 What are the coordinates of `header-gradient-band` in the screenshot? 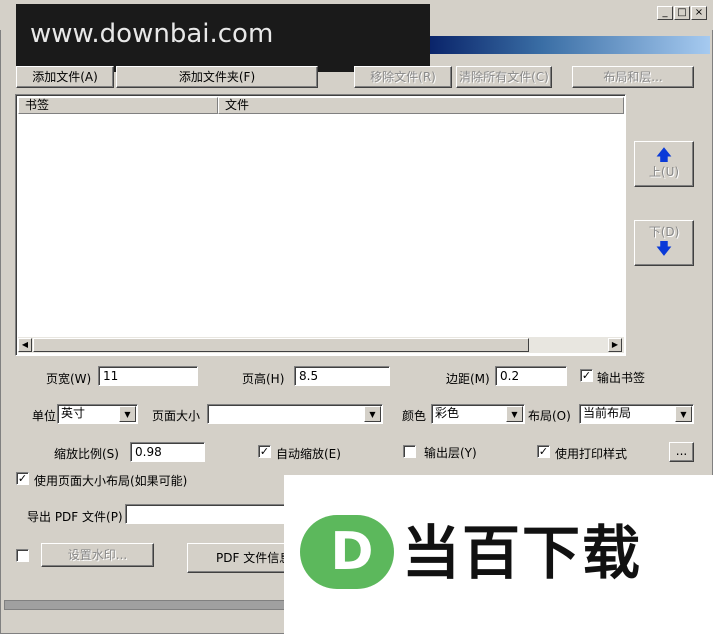 It's located at (570, 45).